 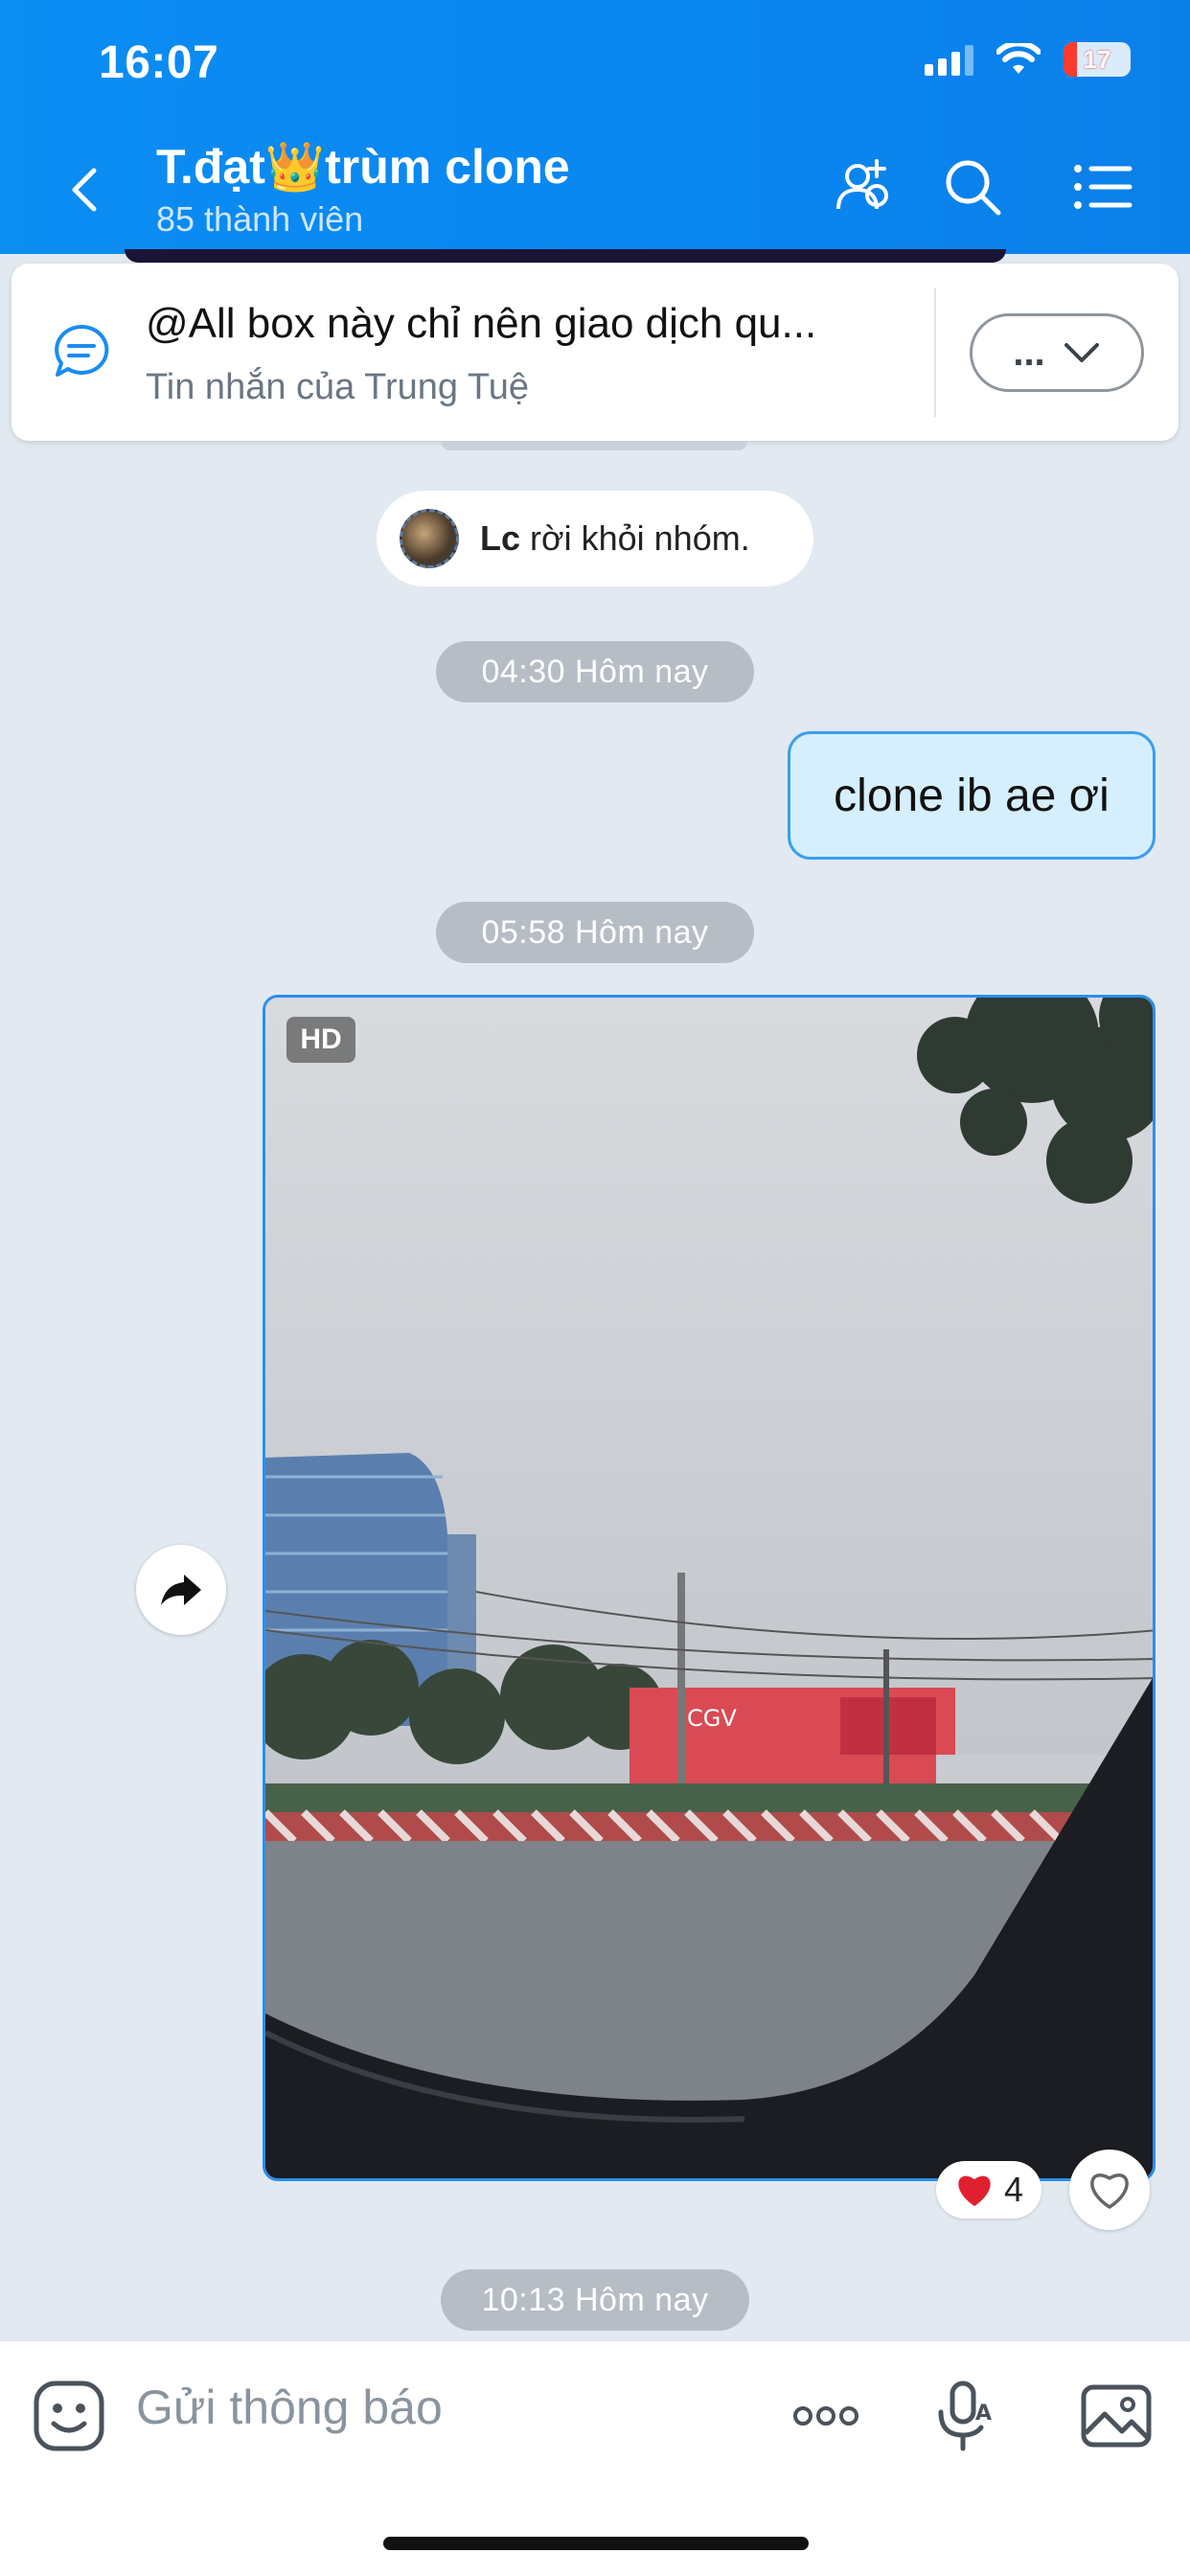 What do you see at coordinates (712, 1718) in the screenshot?
I see `svg-text: CGV` at bounding box center [712, 1718].